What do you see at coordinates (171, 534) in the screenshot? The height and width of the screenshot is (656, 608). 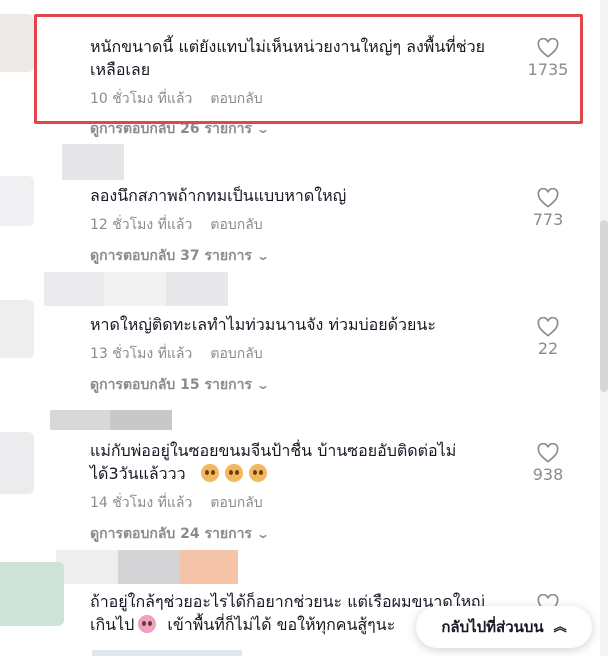 I see `view-replies-label: ดูการตอบกลับ 24 รายการ` at bounding box center [171, 534].